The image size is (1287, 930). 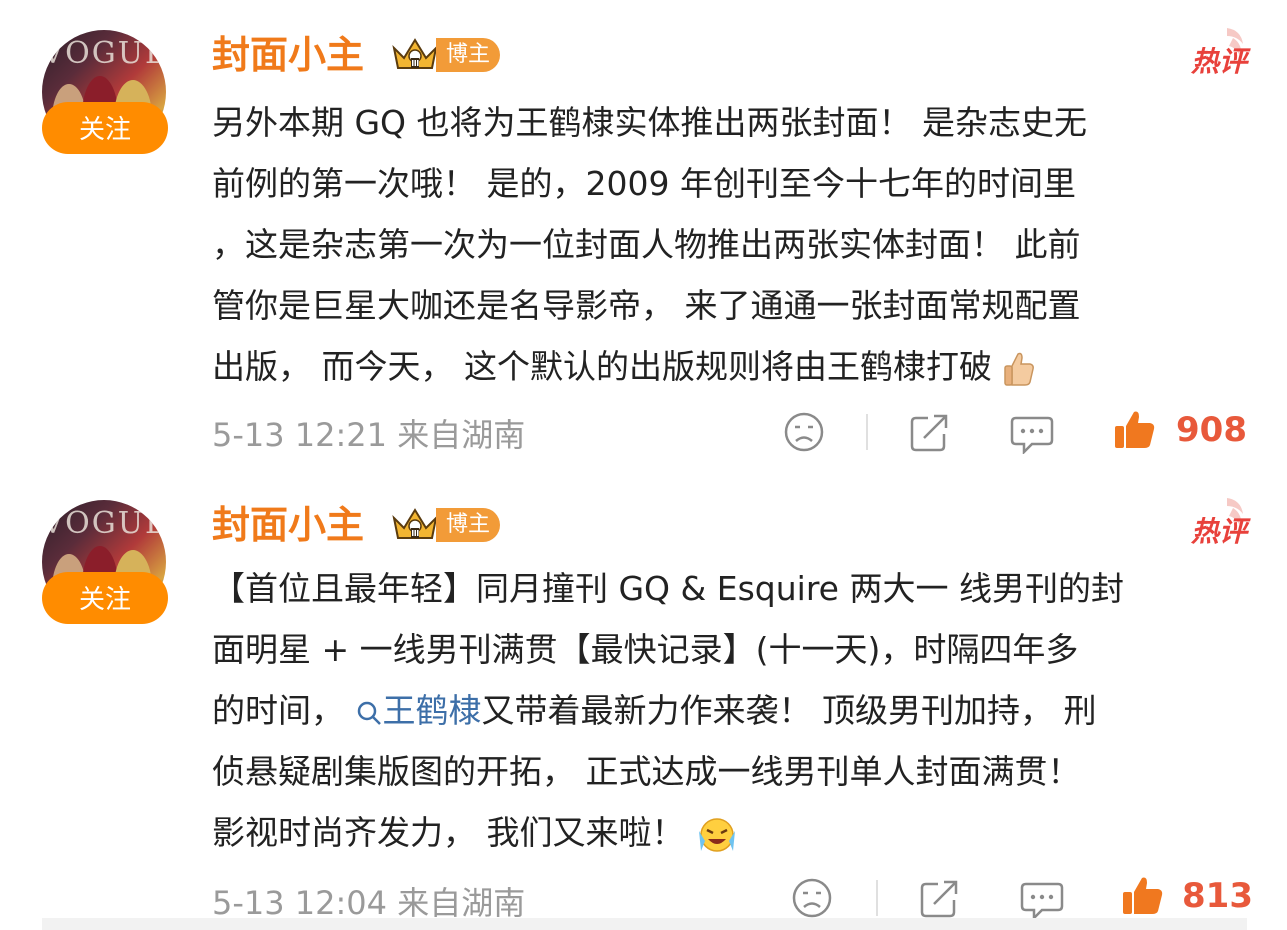 I want to click on crying-laugh-emoji, so click(x=717, y=834).